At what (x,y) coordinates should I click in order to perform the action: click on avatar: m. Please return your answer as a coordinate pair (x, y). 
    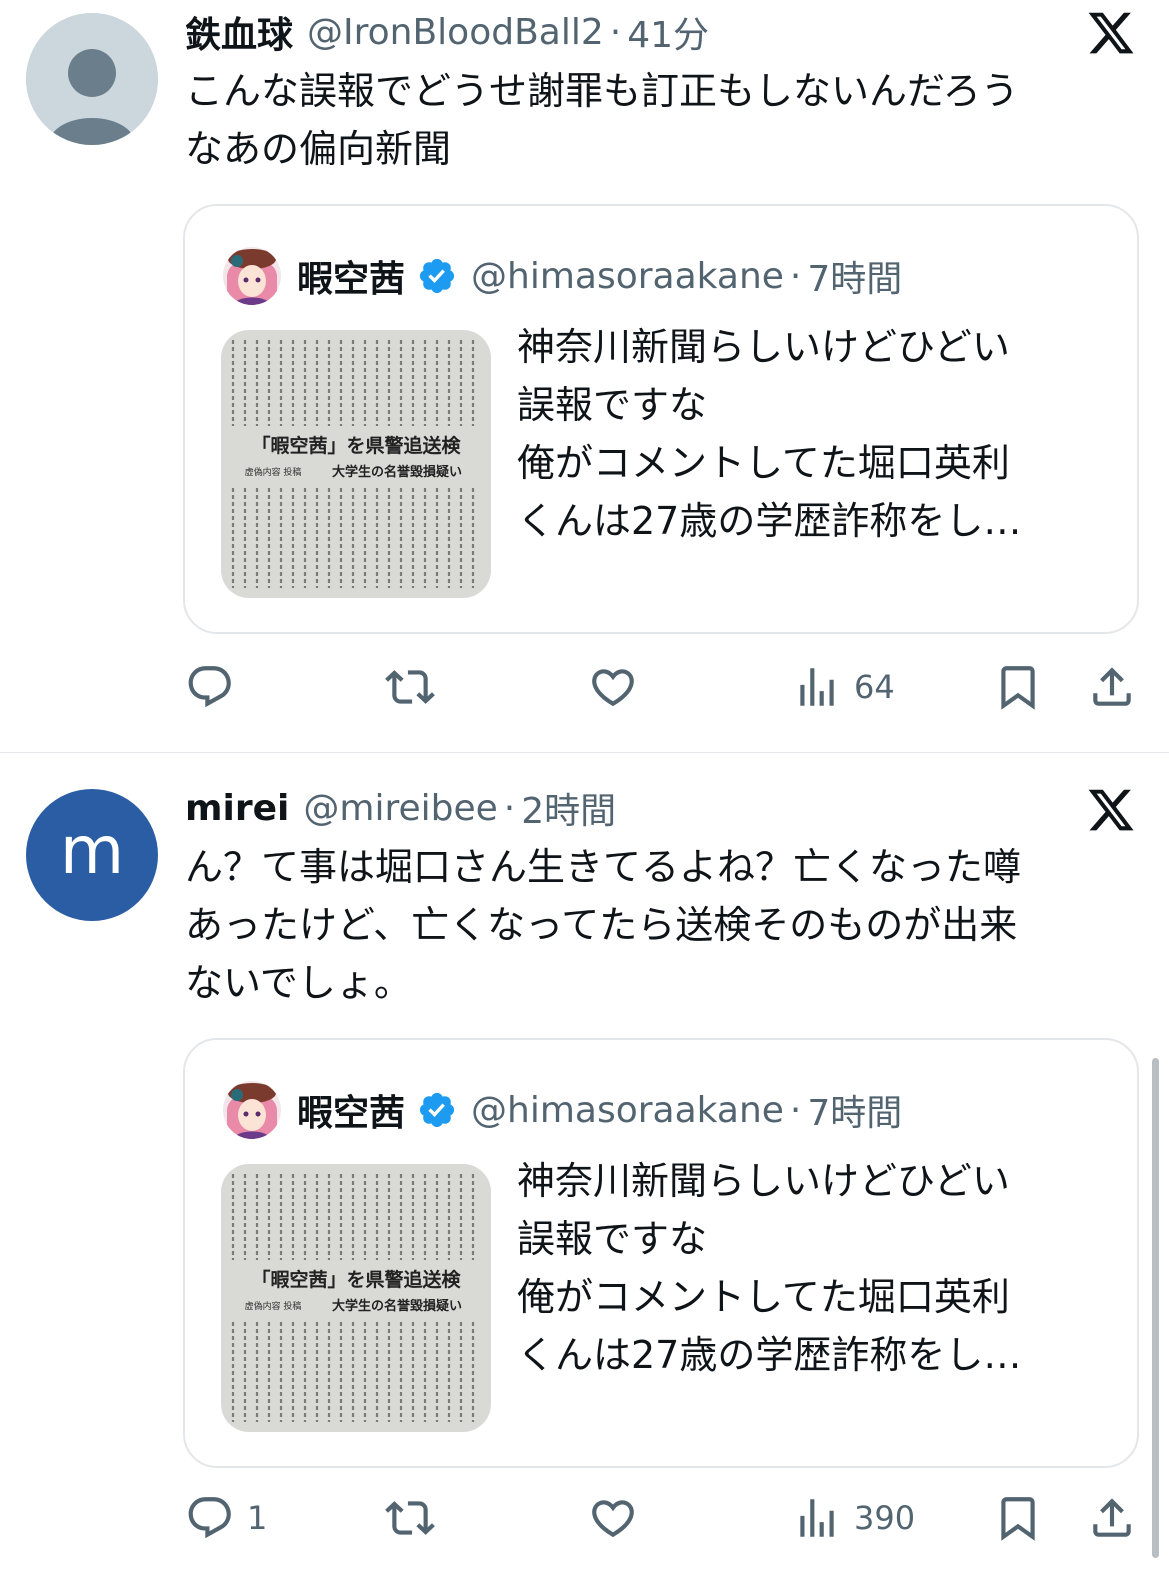
    Looking at the image, I should click on (92, 855).